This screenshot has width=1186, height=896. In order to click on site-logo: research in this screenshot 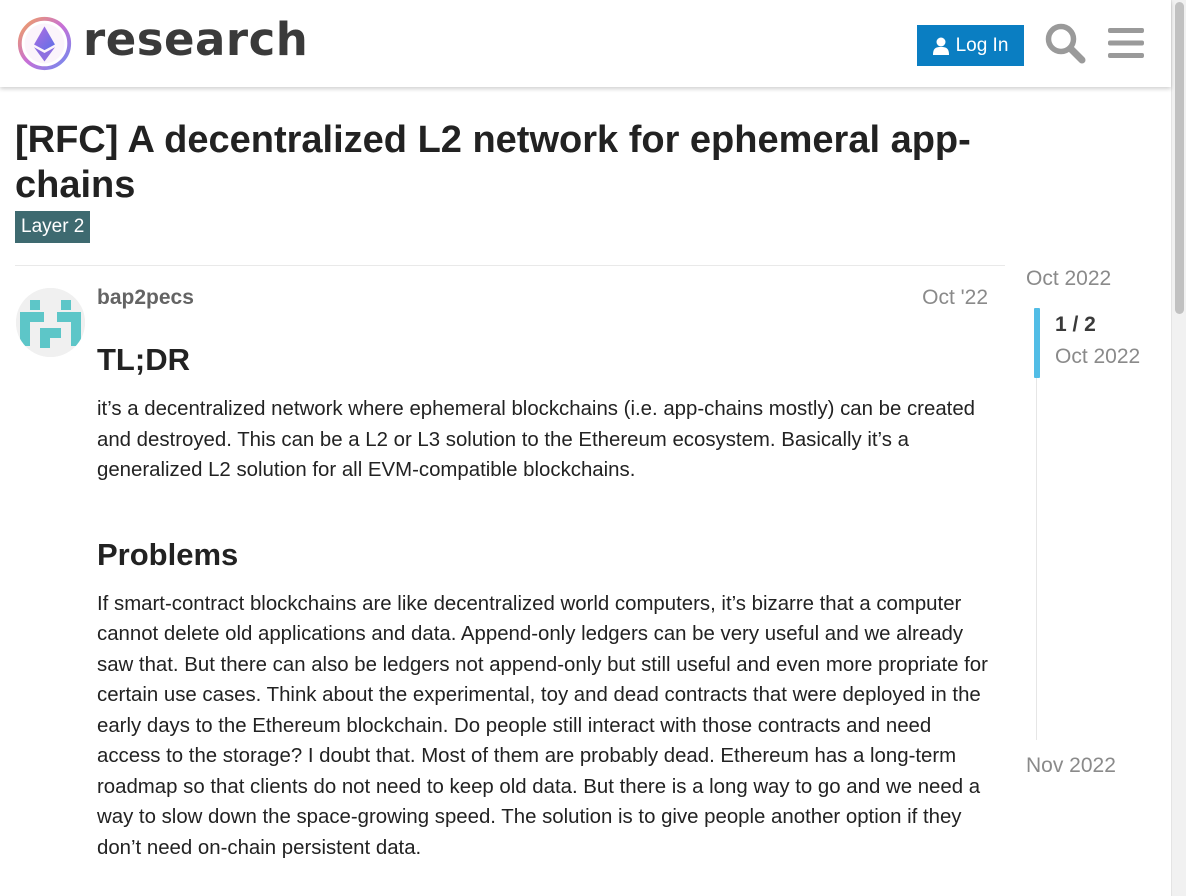, I will do `click(162, 43)`.